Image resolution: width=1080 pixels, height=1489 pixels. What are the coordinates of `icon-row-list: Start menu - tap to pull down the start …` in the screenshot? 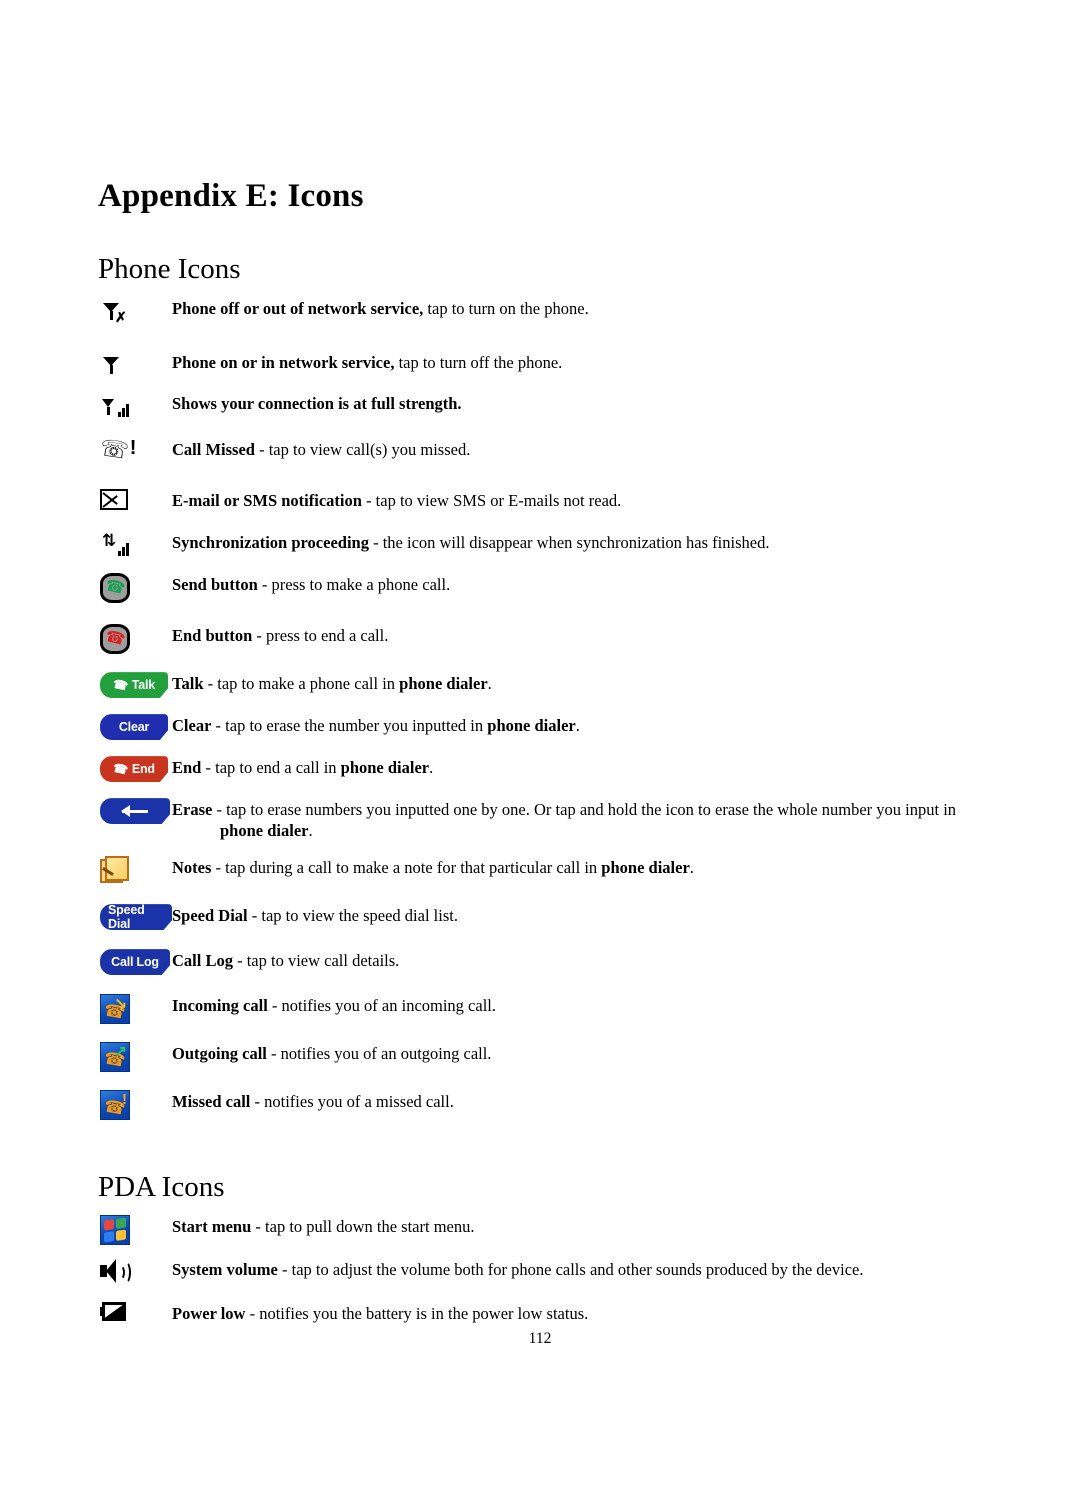 It's located at (548, 1280).